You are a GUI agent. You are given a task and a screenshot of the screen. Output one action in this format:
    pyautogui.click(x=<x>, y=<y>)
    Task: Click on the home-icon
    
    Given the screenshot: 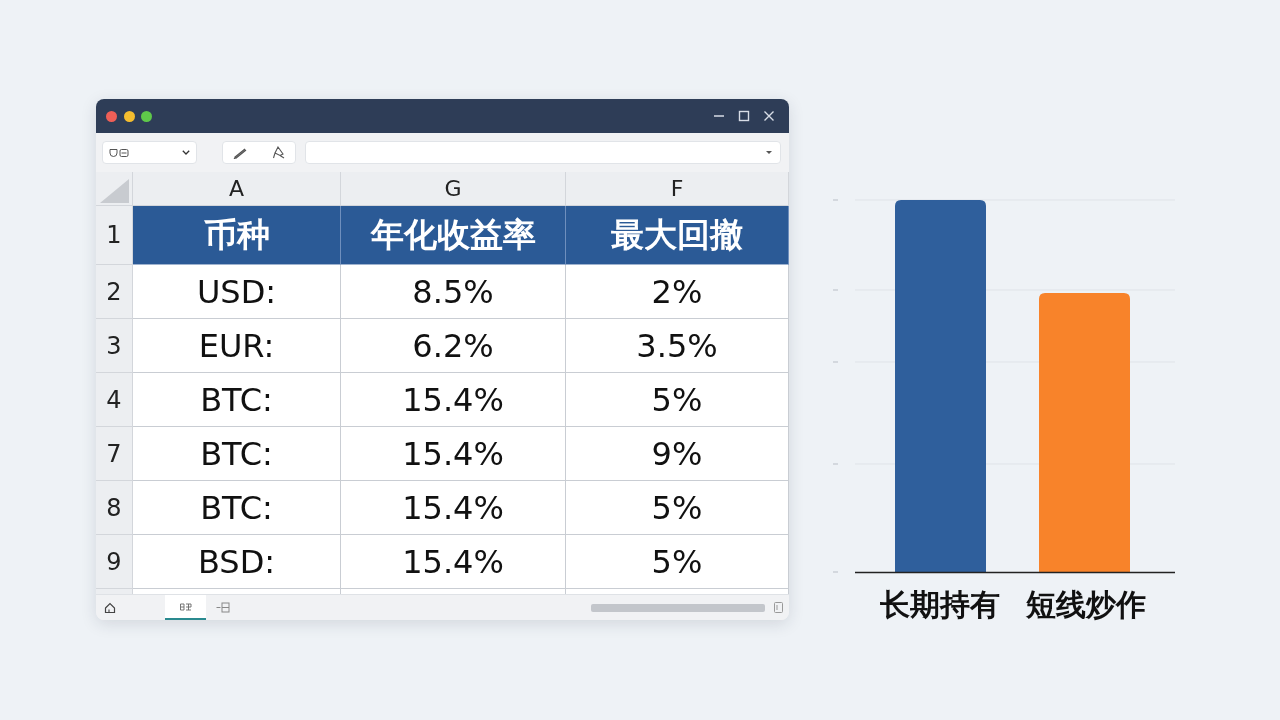 What is the action you would take?
    pyautogui.click(x=110, y=607)
    